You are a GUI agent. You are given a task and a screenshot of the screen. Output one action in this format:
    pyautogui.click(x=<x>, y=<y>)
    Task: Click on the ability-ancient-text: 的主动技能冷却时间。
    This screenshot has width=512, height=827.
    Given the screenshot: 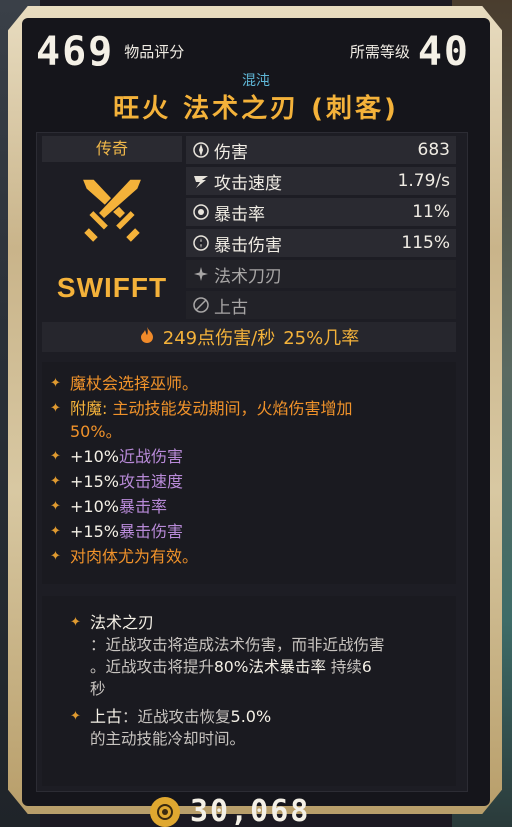 What is the action you would take?
    pyautogui.click(x=168, y=739)
    